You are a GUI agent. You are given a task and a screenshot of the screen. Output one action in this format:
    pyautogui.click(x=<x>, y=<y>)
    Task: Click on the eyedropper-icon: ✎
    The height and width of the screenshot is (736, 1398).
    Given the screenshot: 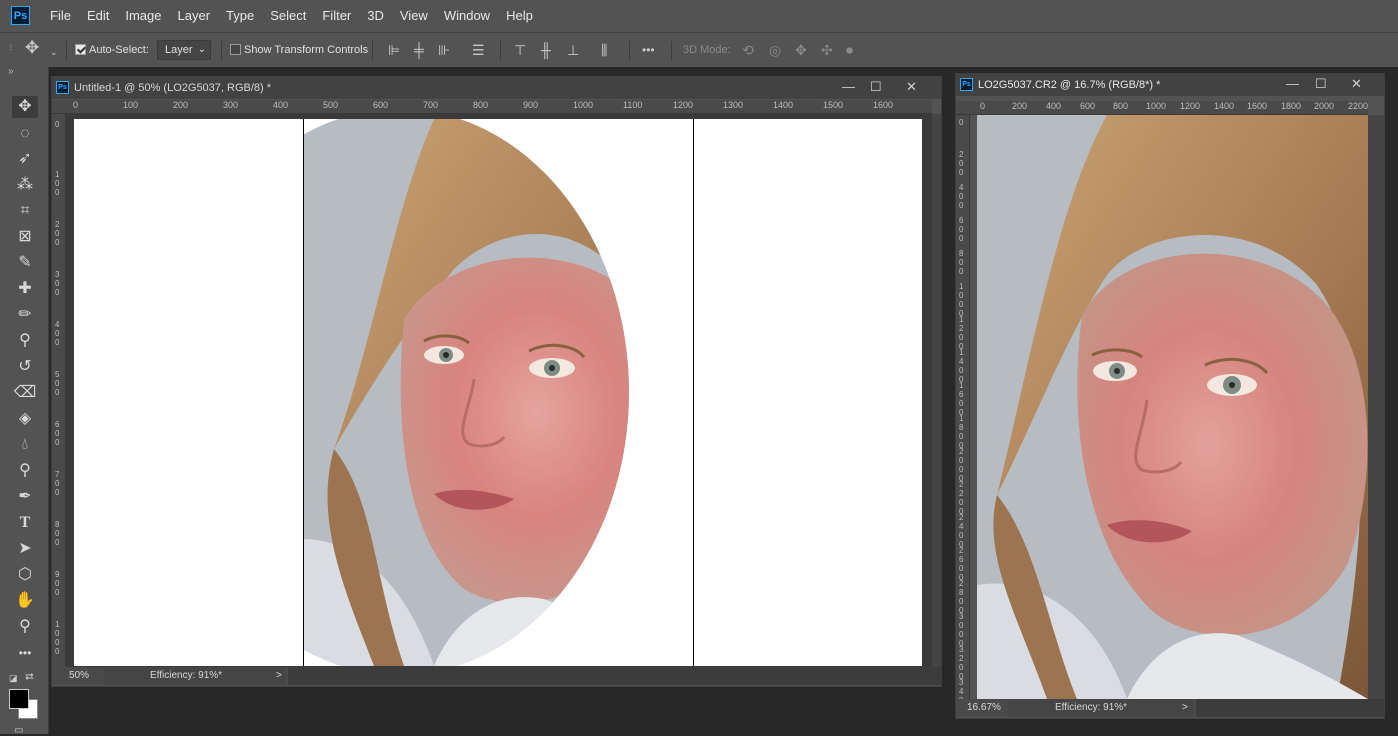 What is the action you would take?
    pyautogui.click(x=25, y=263)
    